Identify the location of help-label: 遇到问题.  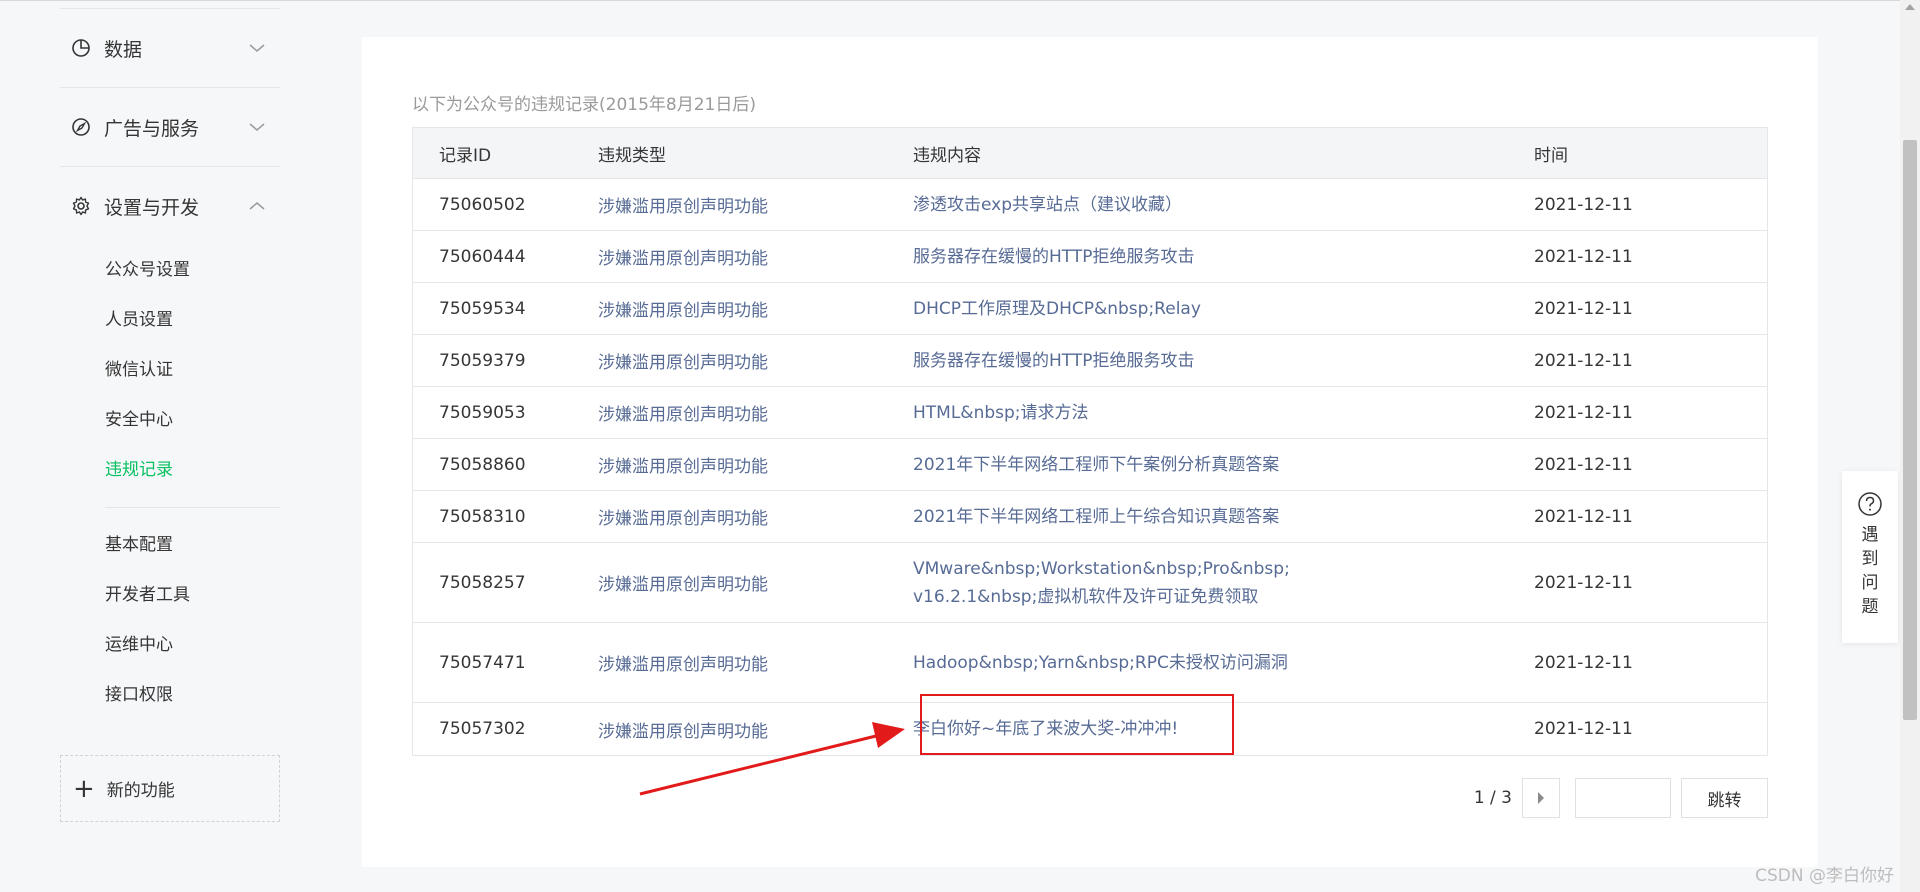
(1870, 571).